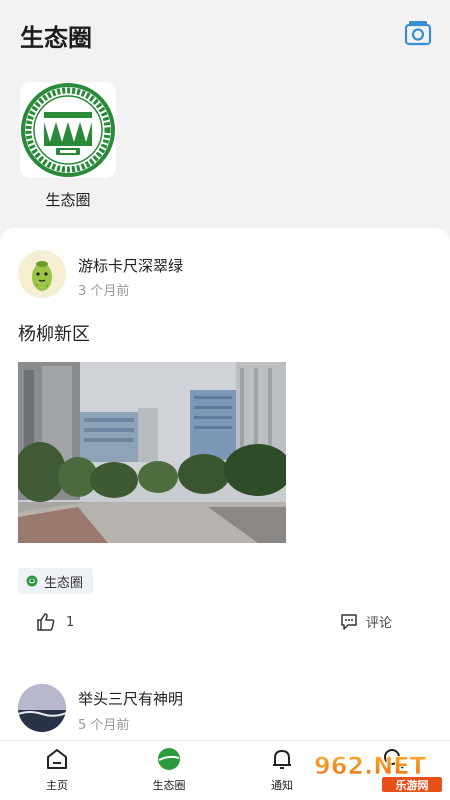 This screenshot has height=800, width=450. I want to click on post-text: 杨柳新区, so click(54, 334).